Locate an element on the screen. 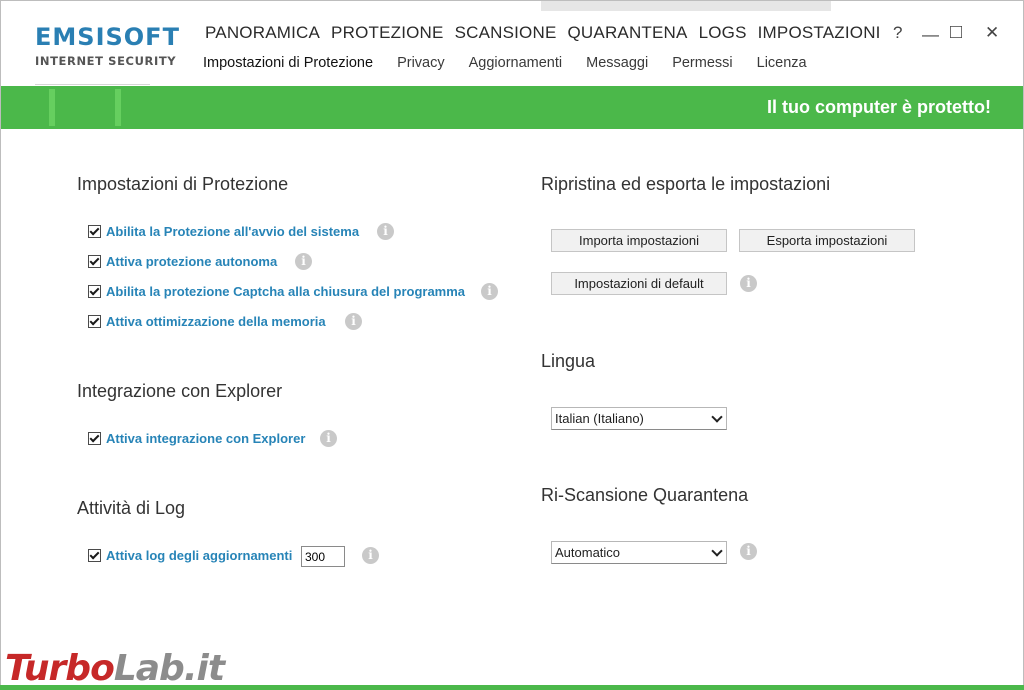 The image size is (1024, 690). watermark-part1: Turbo is located at coordinates (60, 668).